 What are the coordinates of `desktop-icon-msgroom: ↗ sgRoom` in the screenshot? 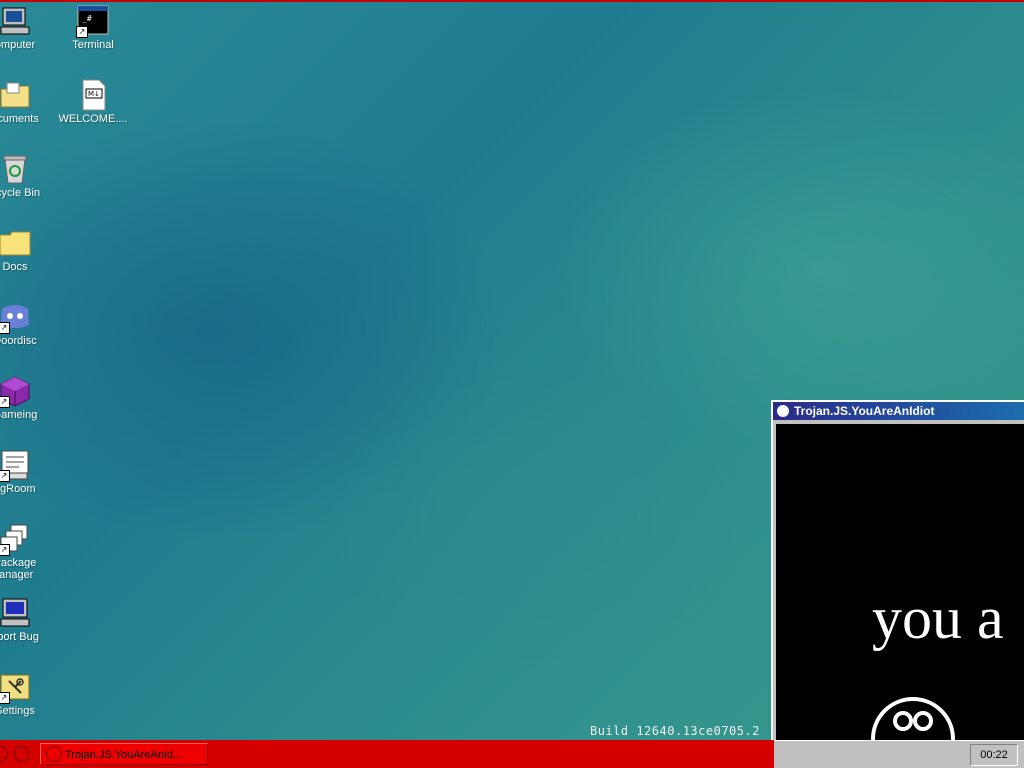 It's located at (27, 472).